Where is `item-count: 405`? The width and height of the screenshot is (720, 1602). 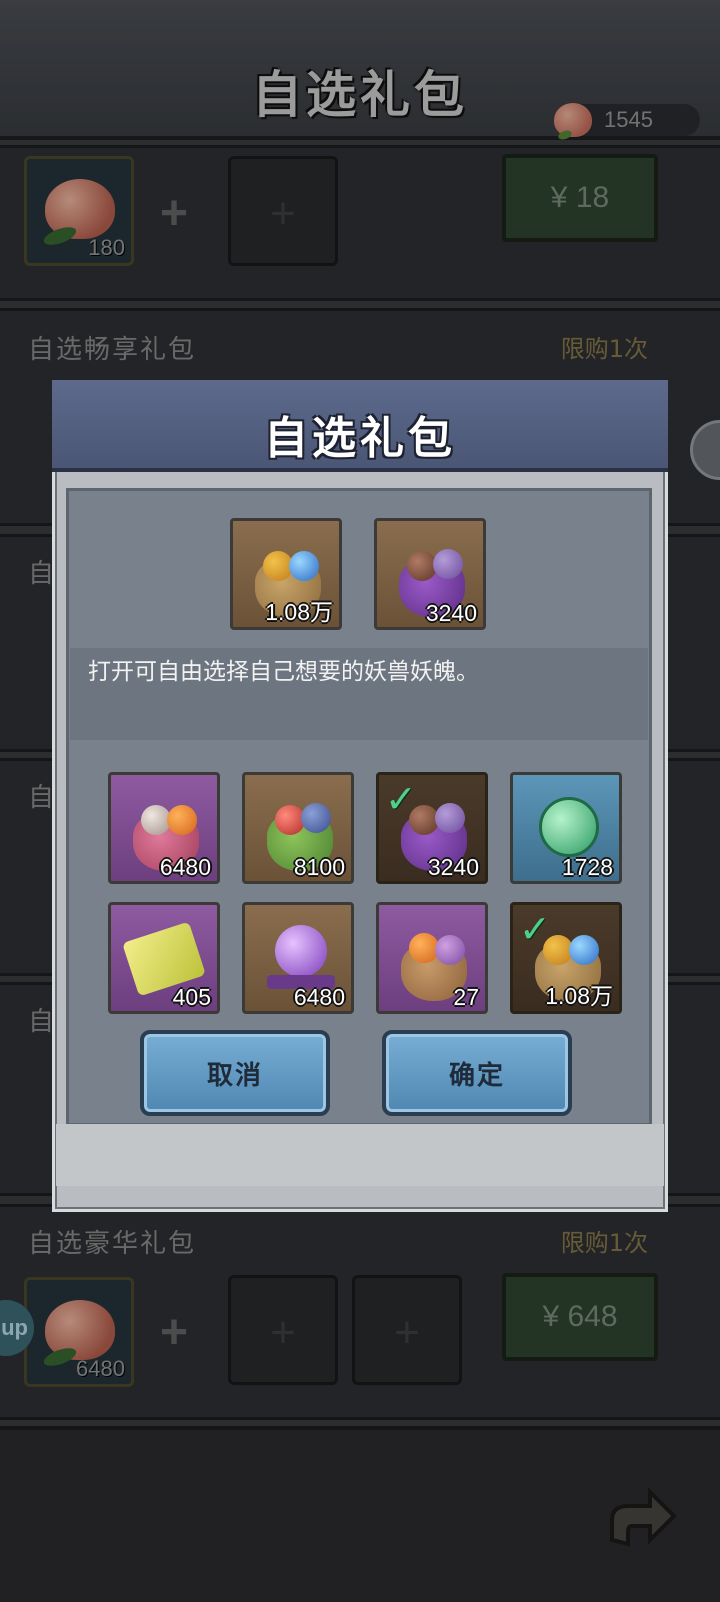 item-count: 405 is located at coordinates (191, 997).